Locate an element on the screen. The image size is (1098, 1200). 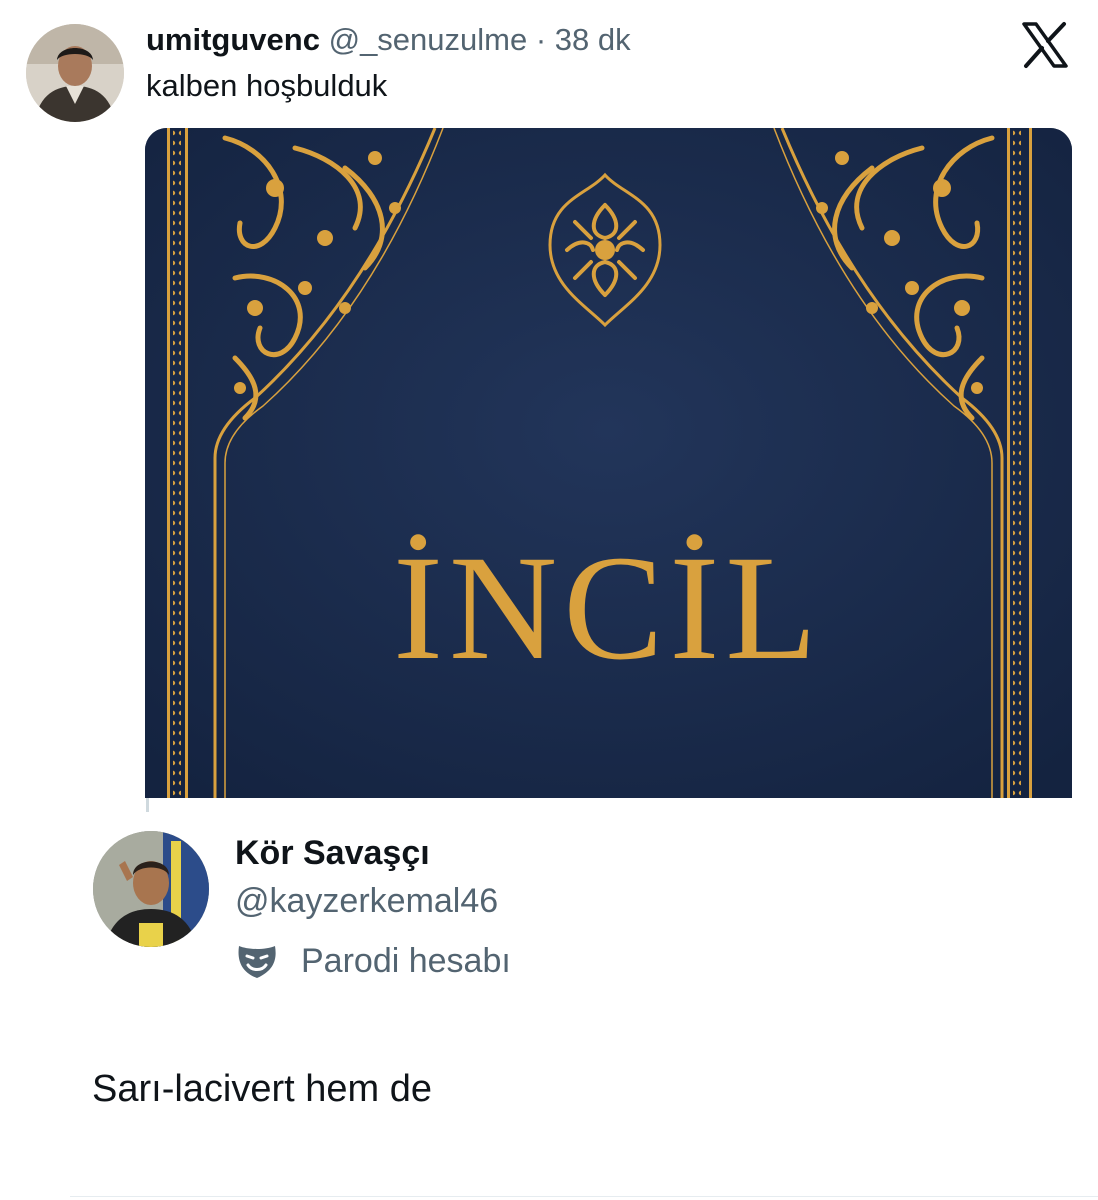
reply-text: Sarı-lacivert hem de is located at coordinates (262, 1089).